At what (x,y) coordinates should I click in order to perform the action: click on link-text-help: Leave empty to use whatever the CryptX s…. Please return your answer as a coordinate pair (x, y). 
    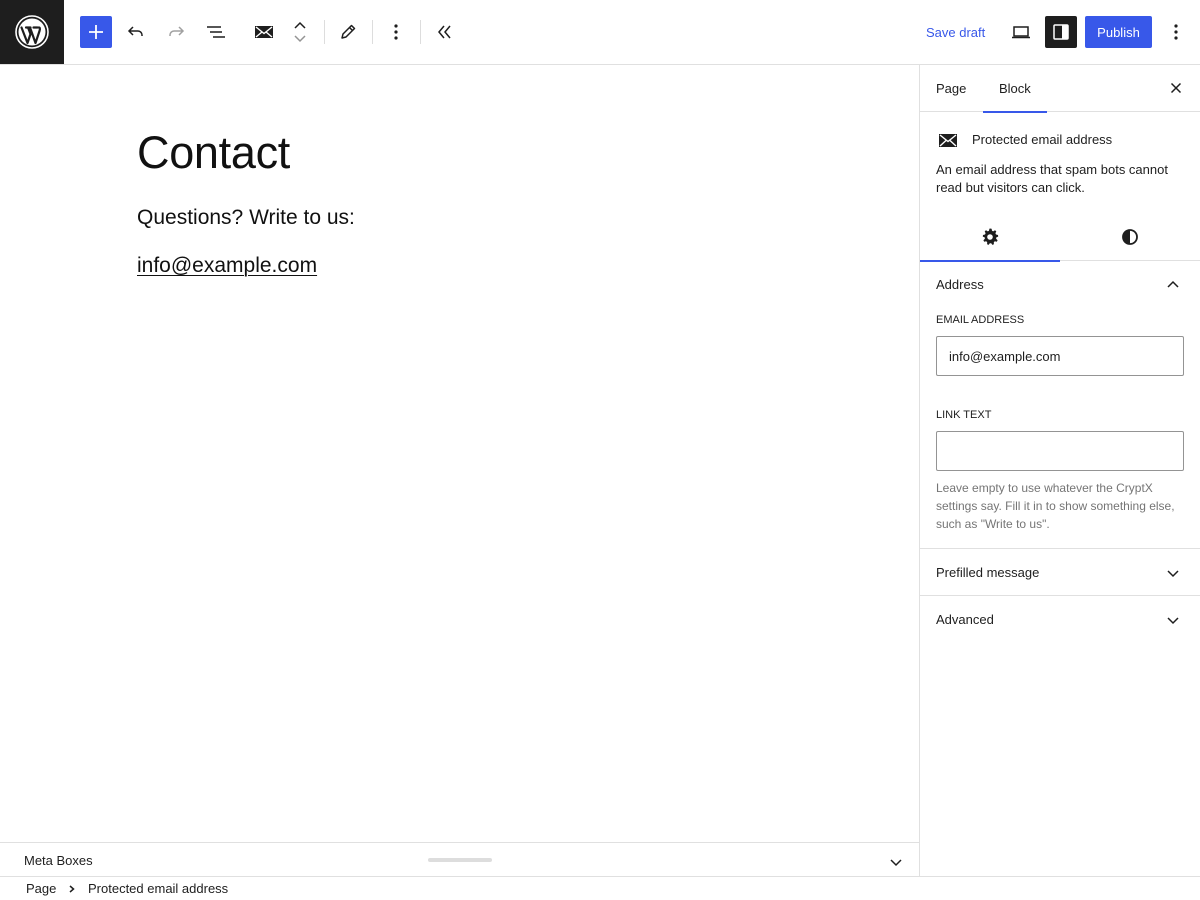
    Looking at the image, I should click on (1055, 506).